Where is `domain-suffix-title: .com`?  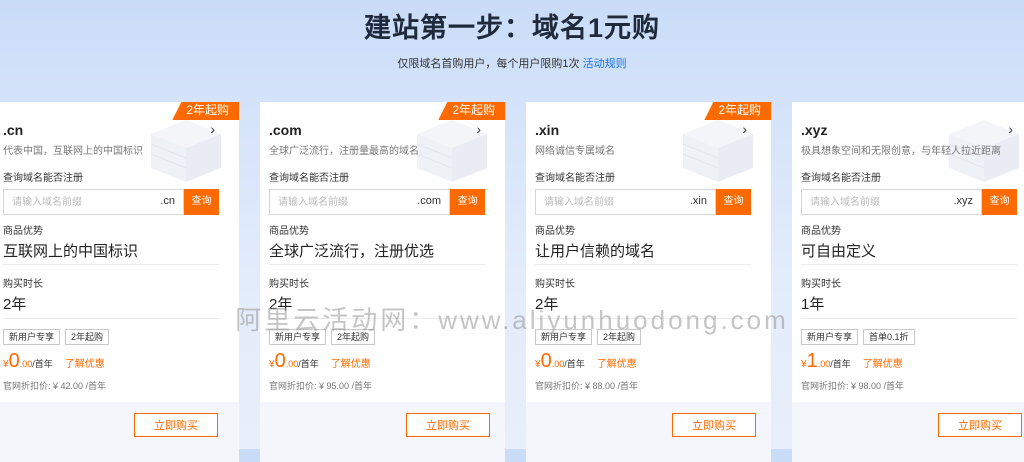 domain-suffix-title: .com is located at coordinates (285, 130).